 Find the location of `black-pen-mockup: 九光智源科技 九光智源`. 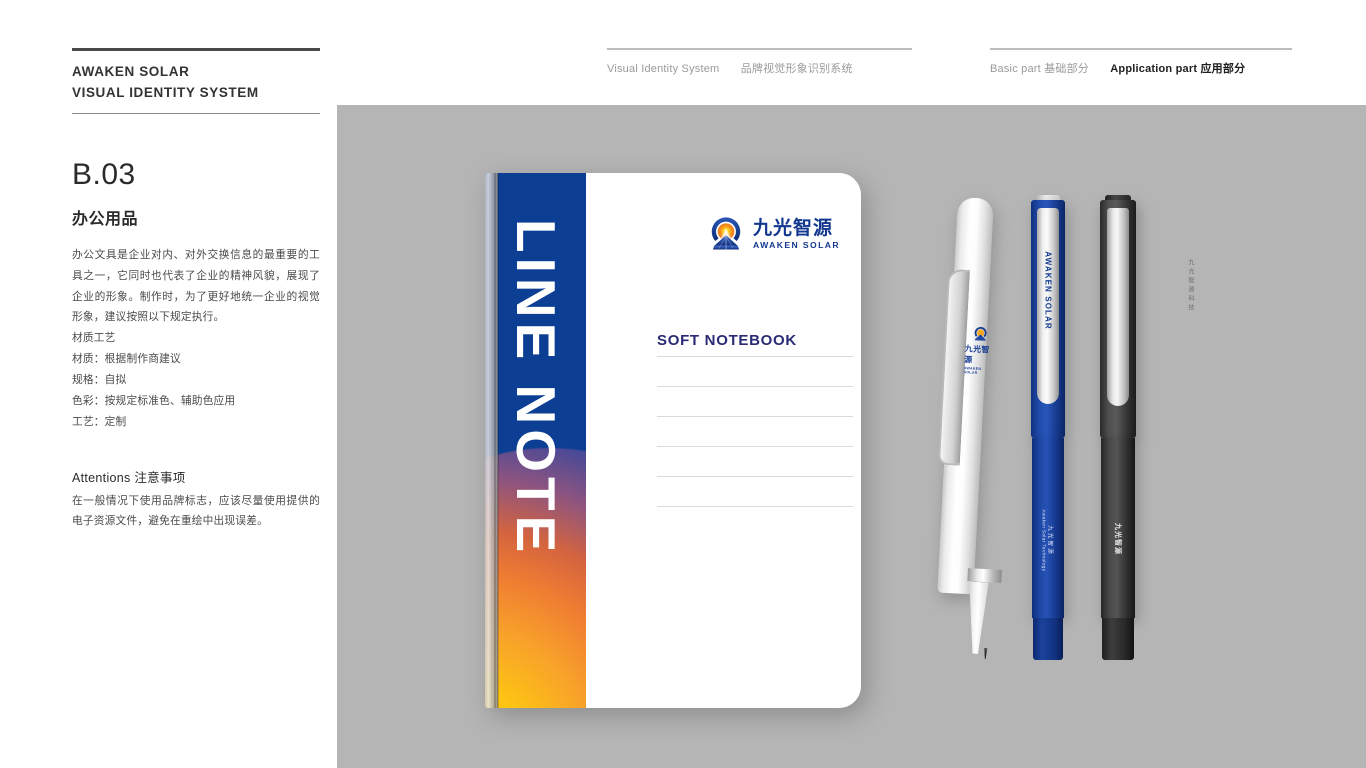

black-pen-mockup: 九光智源科技 九光智源 is located at coordinates (1146, 427).